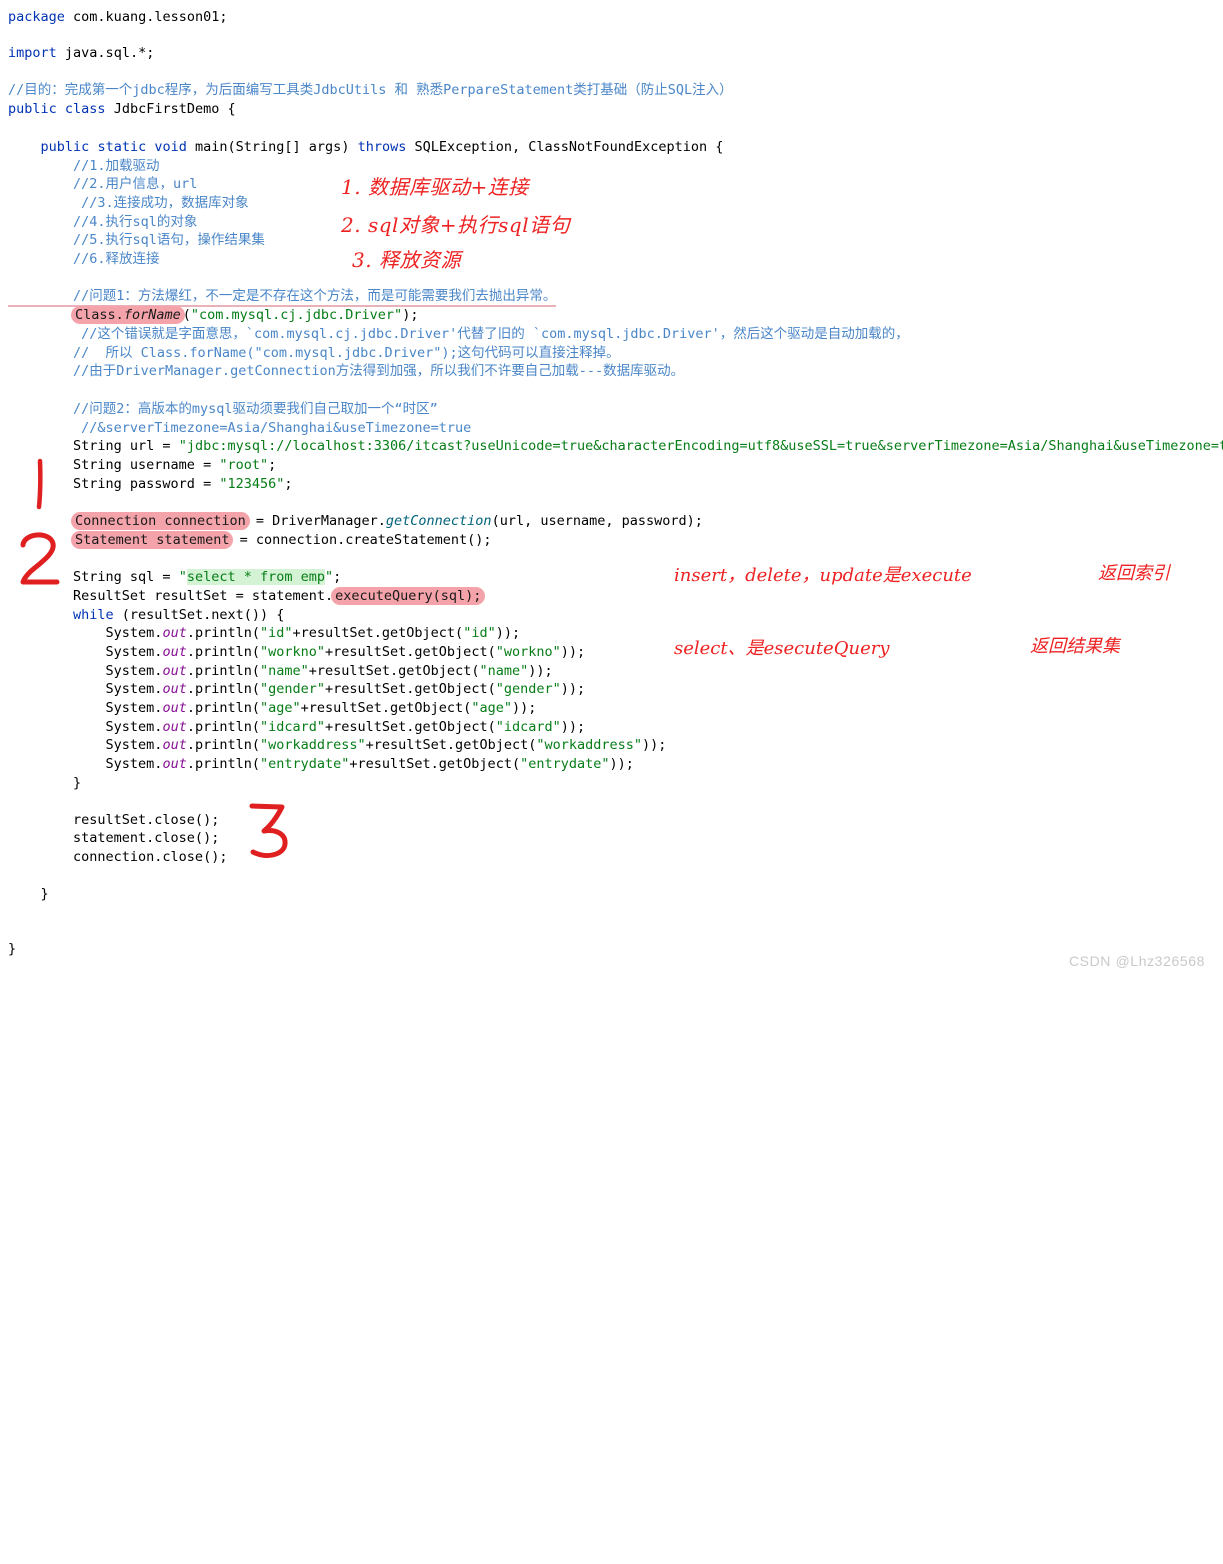  I want to click on code-line-close: statement.close();, so click(114, 838).